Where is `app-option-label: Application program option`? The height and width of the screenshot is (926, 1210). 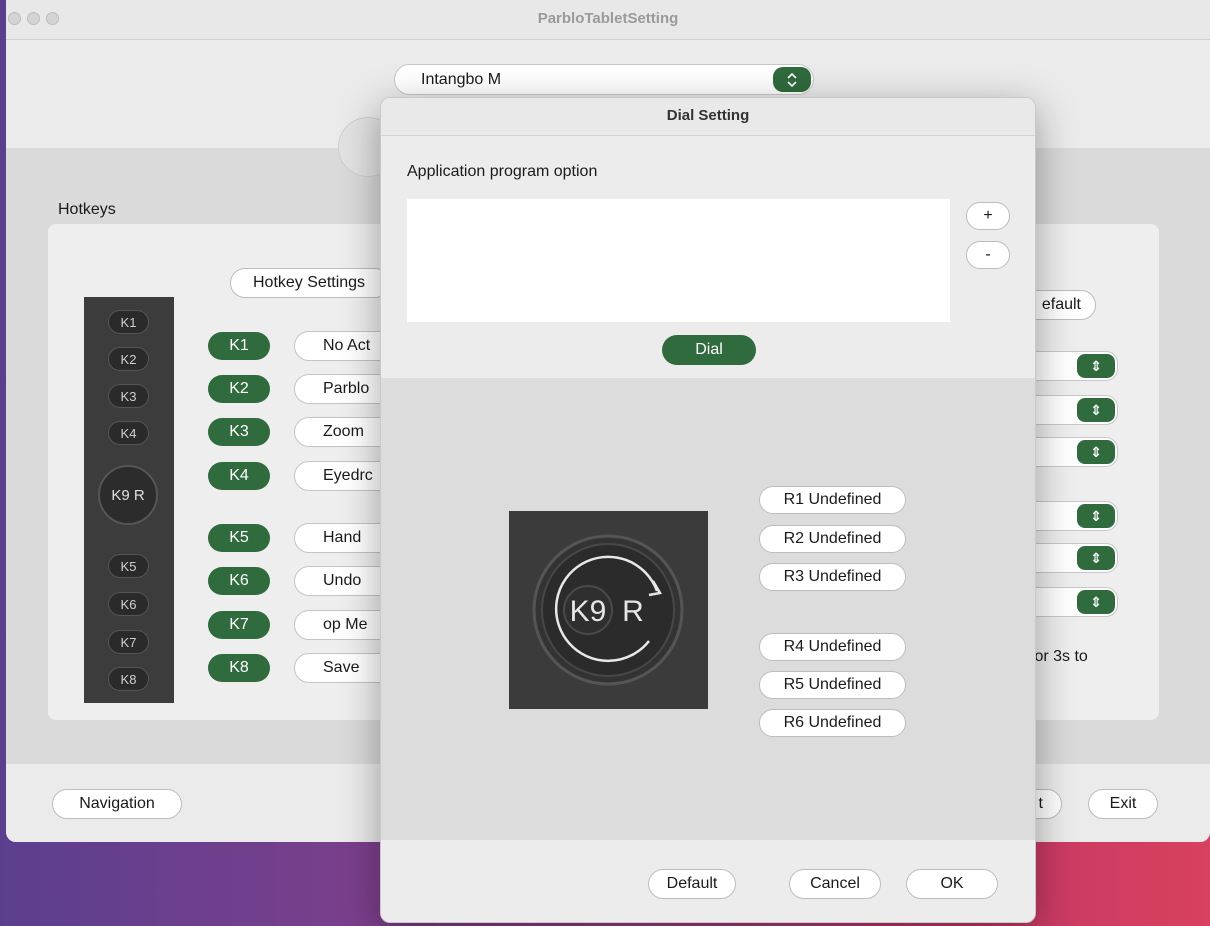 app-option-label: Application program option is located at coordinates (502, 171).